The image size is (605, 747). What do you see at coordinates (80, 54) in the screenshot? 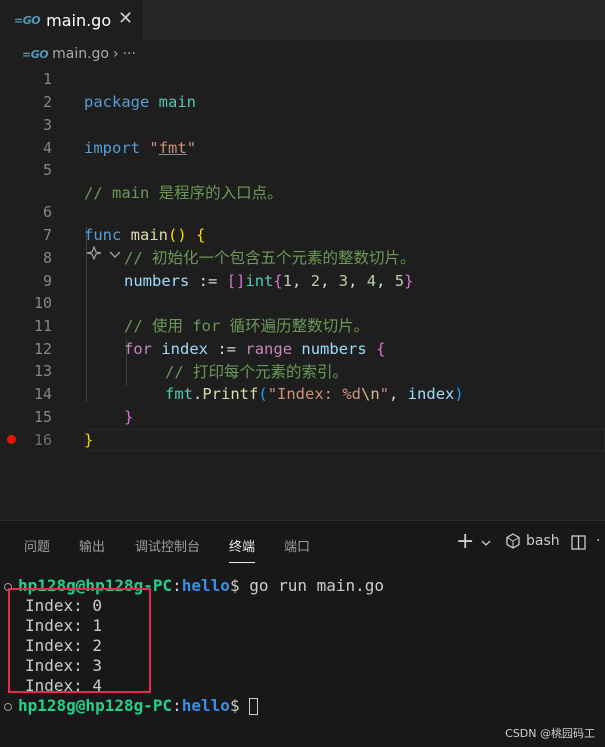
I see `breadcrumb-file: main.go` at bounding box center [80, 54].